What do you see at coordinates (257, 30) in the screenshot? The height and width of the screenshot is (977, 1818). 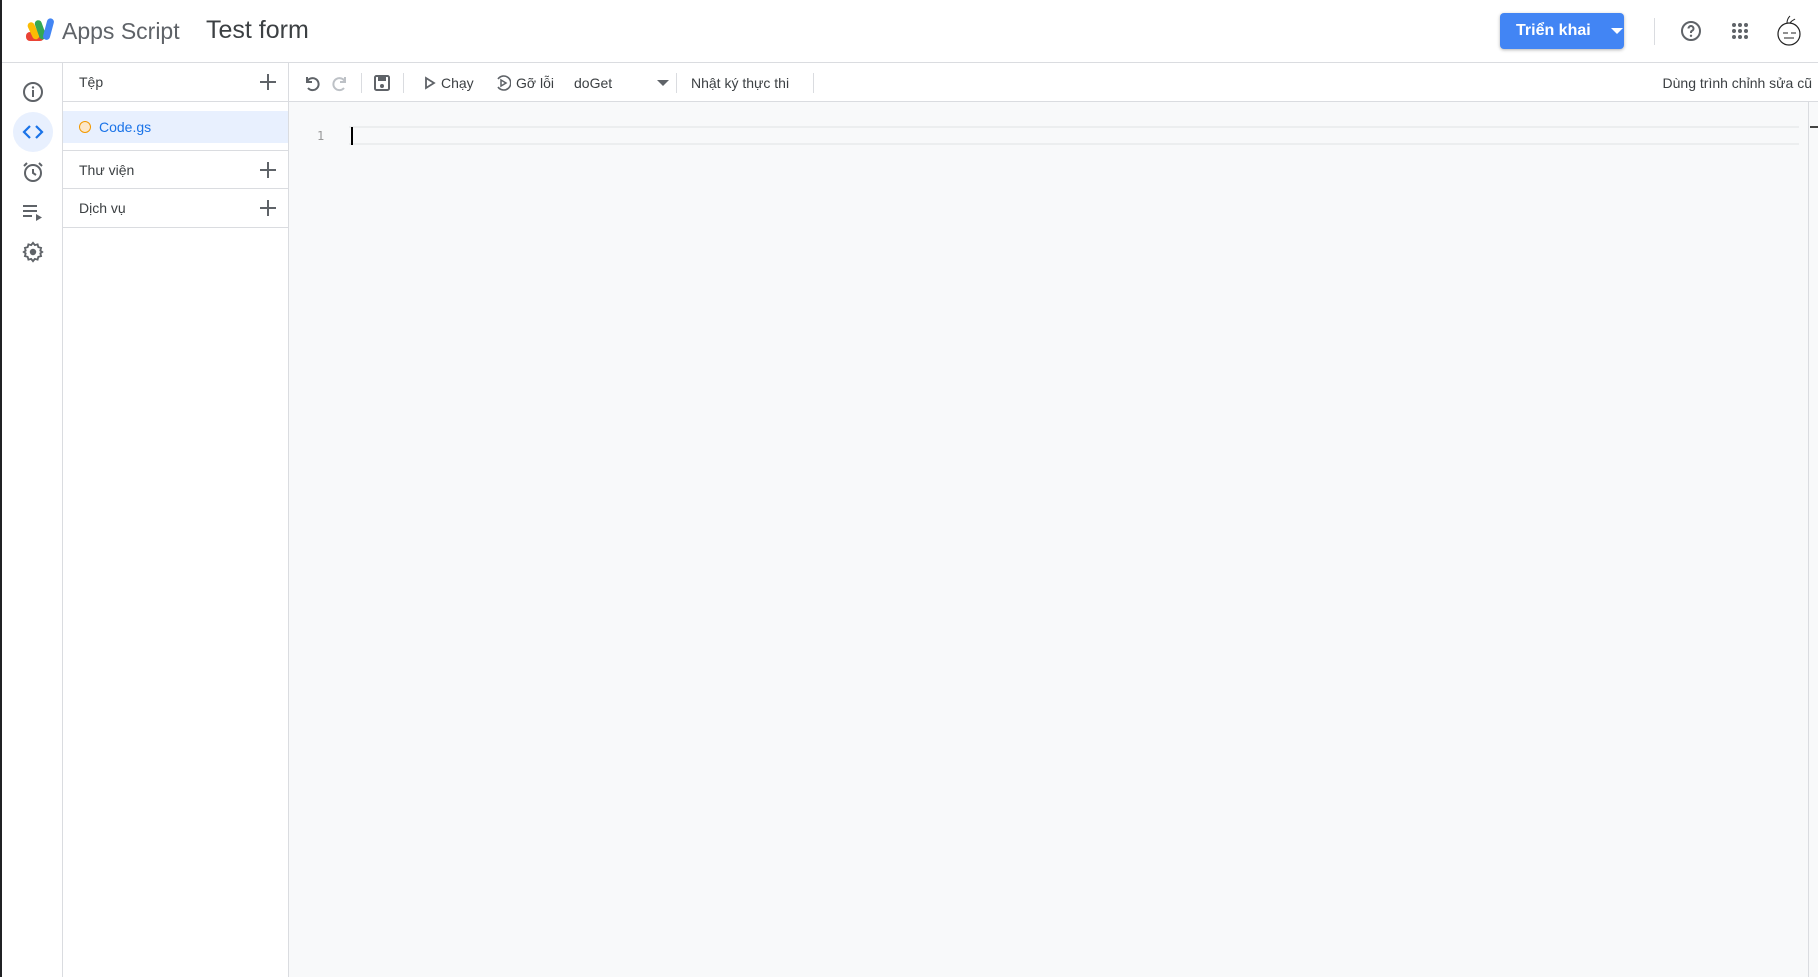 I see `project-title: Test form` at bounding box center [257, 30].